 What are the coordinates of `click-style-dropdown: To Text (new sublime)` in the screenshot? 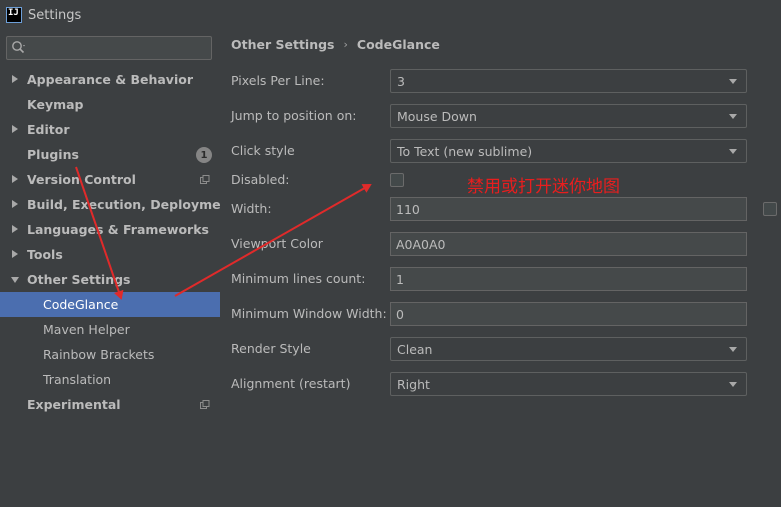 It's located at (568, 151).